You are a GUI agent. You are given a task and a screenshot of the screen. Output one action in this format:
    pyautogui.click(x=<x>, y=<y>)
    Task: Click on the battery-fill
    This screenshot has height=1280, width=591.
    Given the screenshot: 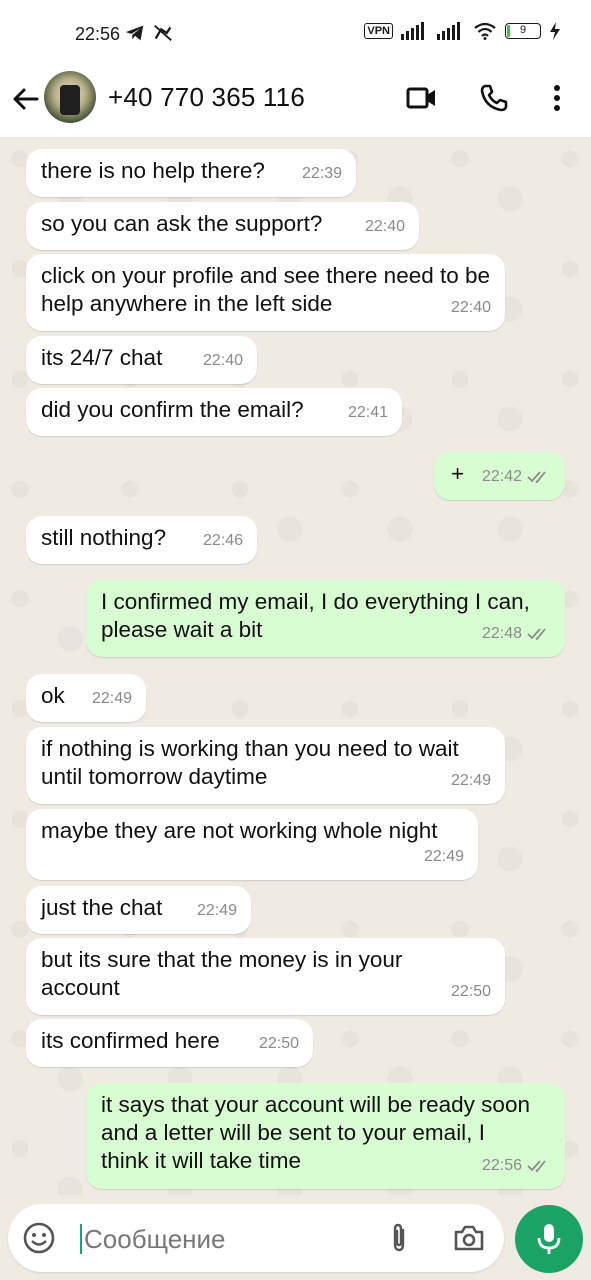 What is the action you would take?
    pyautogui.click(x=508, y=31)
    